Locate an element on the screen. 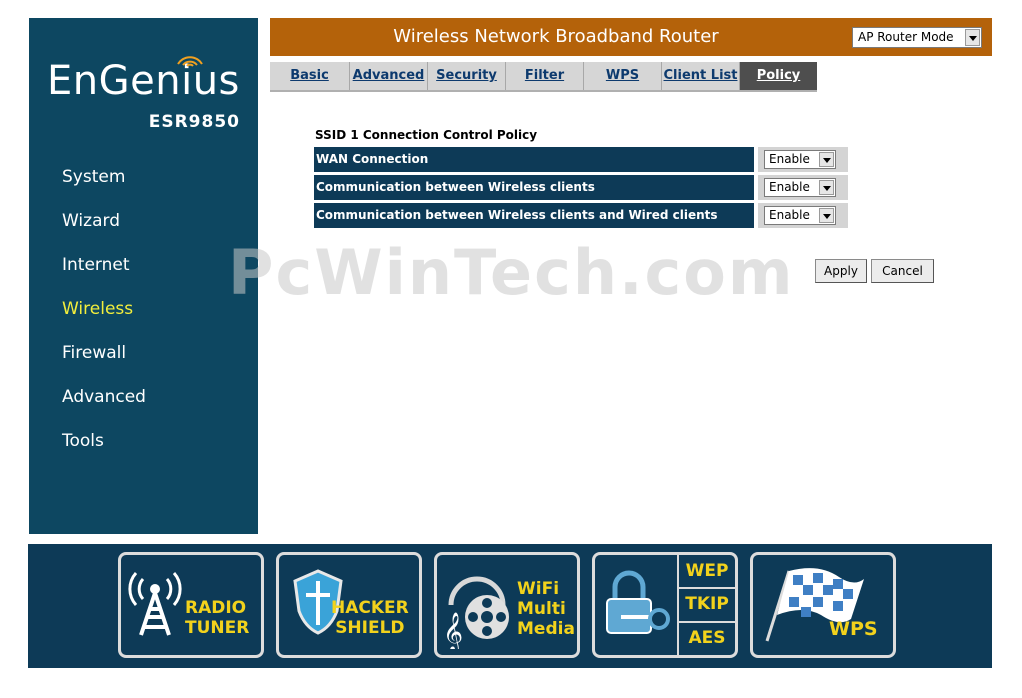 This screenshot has height=698, width=1022. nav-item-advanced: Advanced is located at coordinates (104, 408).